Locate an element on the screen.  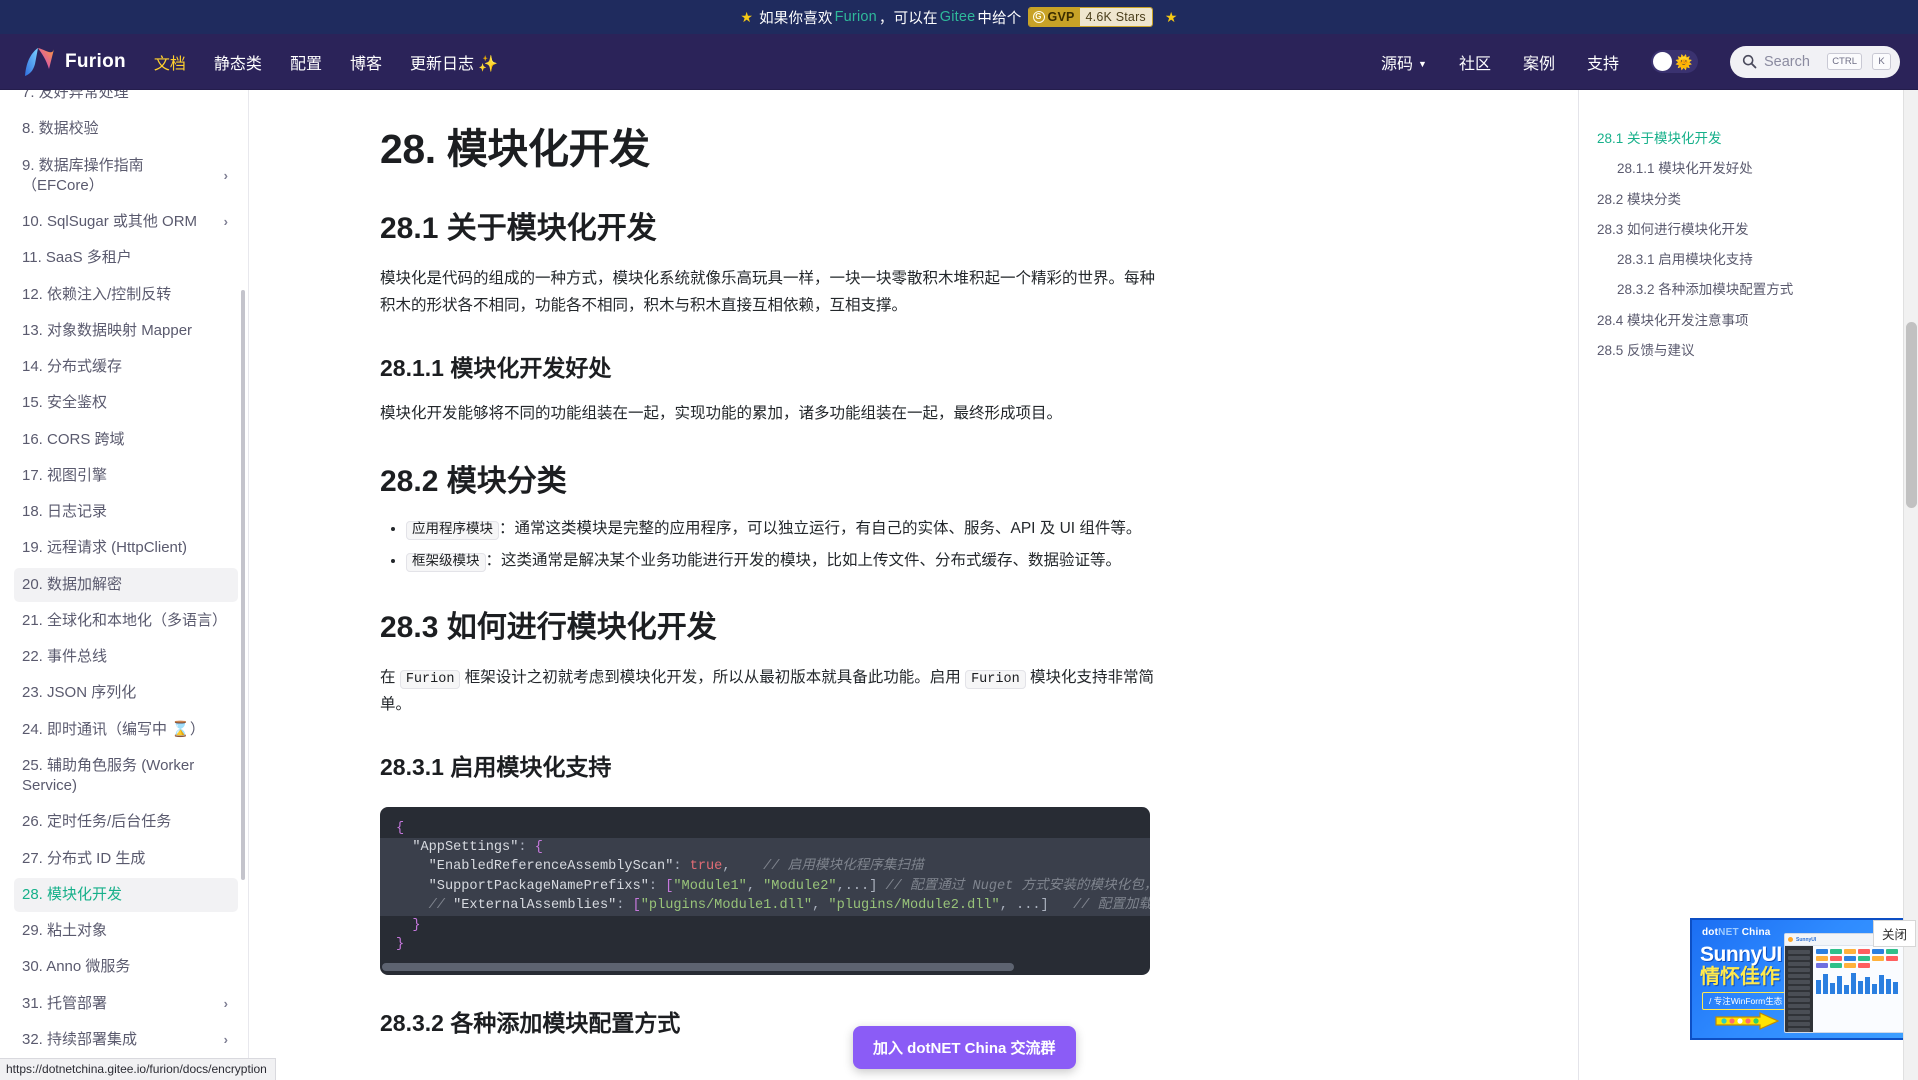
sidebar-item: 9. 数据库操作指南（EFCore） › is located at coordinates (126, 176).